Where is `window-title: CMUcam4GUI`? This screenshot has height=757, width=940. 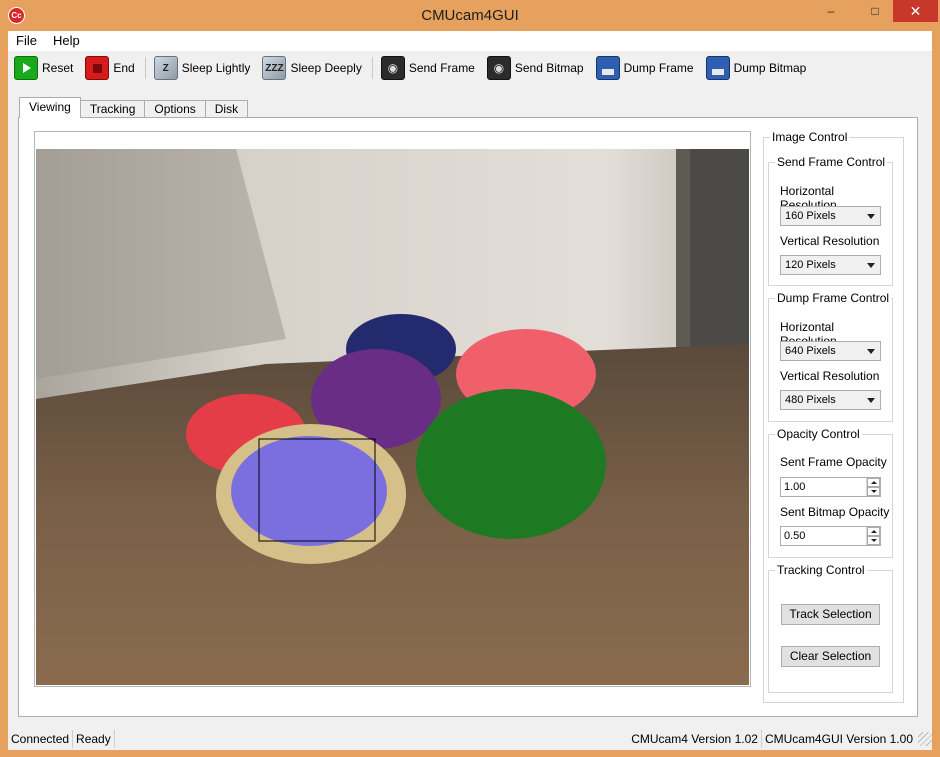
window-title: CMUcam4GUI is located at coordinates (470, 15).